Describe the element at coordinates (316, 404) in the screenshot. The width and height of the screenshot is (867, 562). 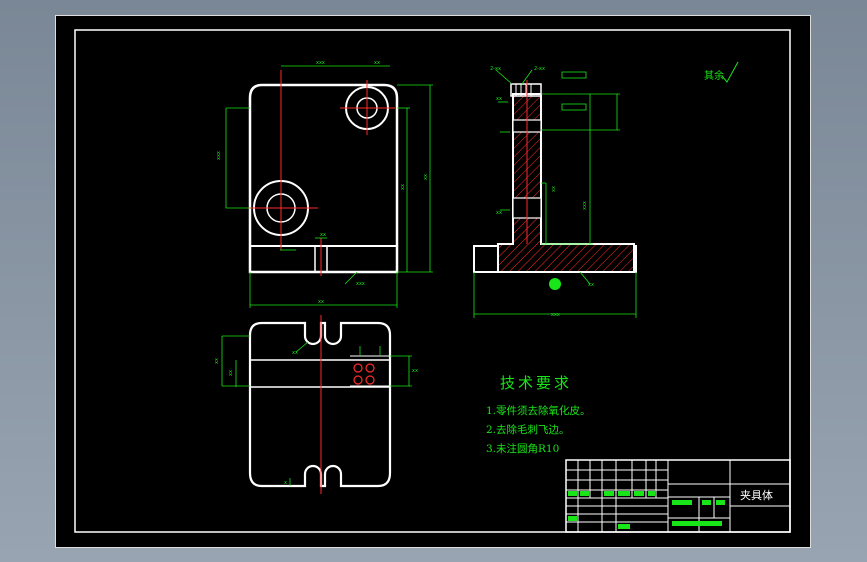
I see `top-view: xx xx xx xx x` at that location.